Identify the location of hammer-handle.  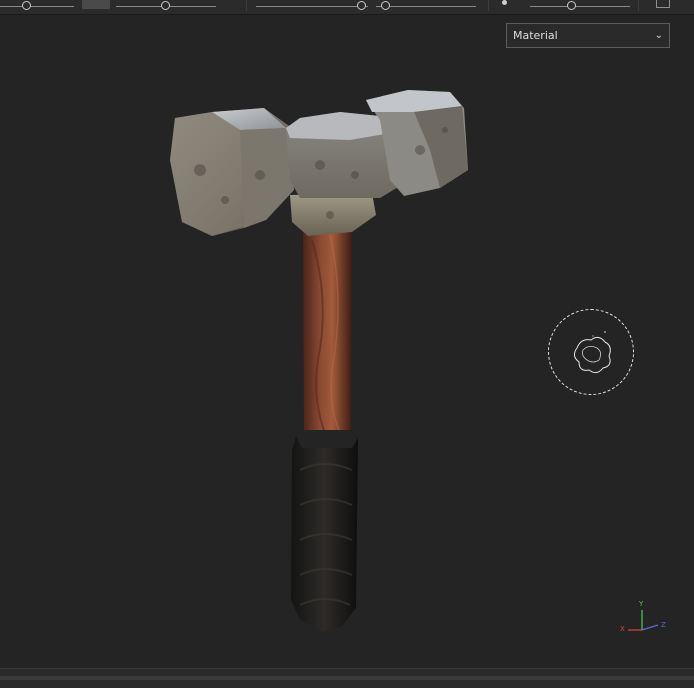
(327, 335).